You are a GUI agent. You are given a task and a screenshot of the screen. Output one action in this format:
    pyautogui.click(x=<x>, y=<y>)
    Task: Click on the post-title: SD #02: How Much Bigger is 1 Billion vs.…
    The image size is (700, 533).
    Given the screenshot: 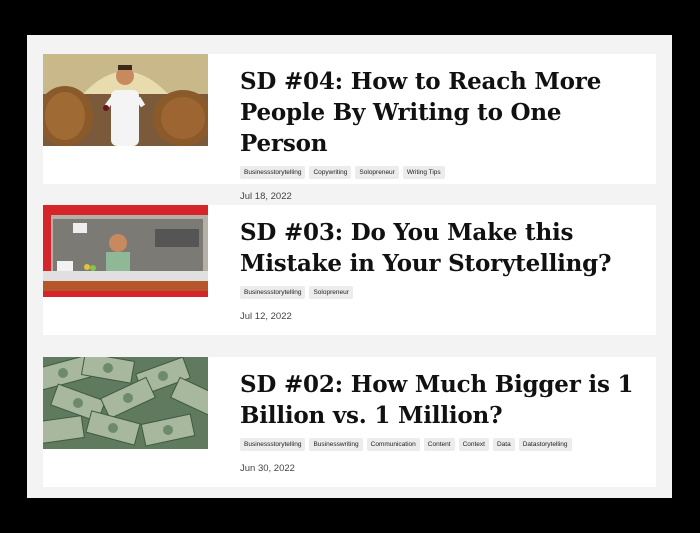 What is the action you would take?
    pyautogui.click(x=443, y=400)
    